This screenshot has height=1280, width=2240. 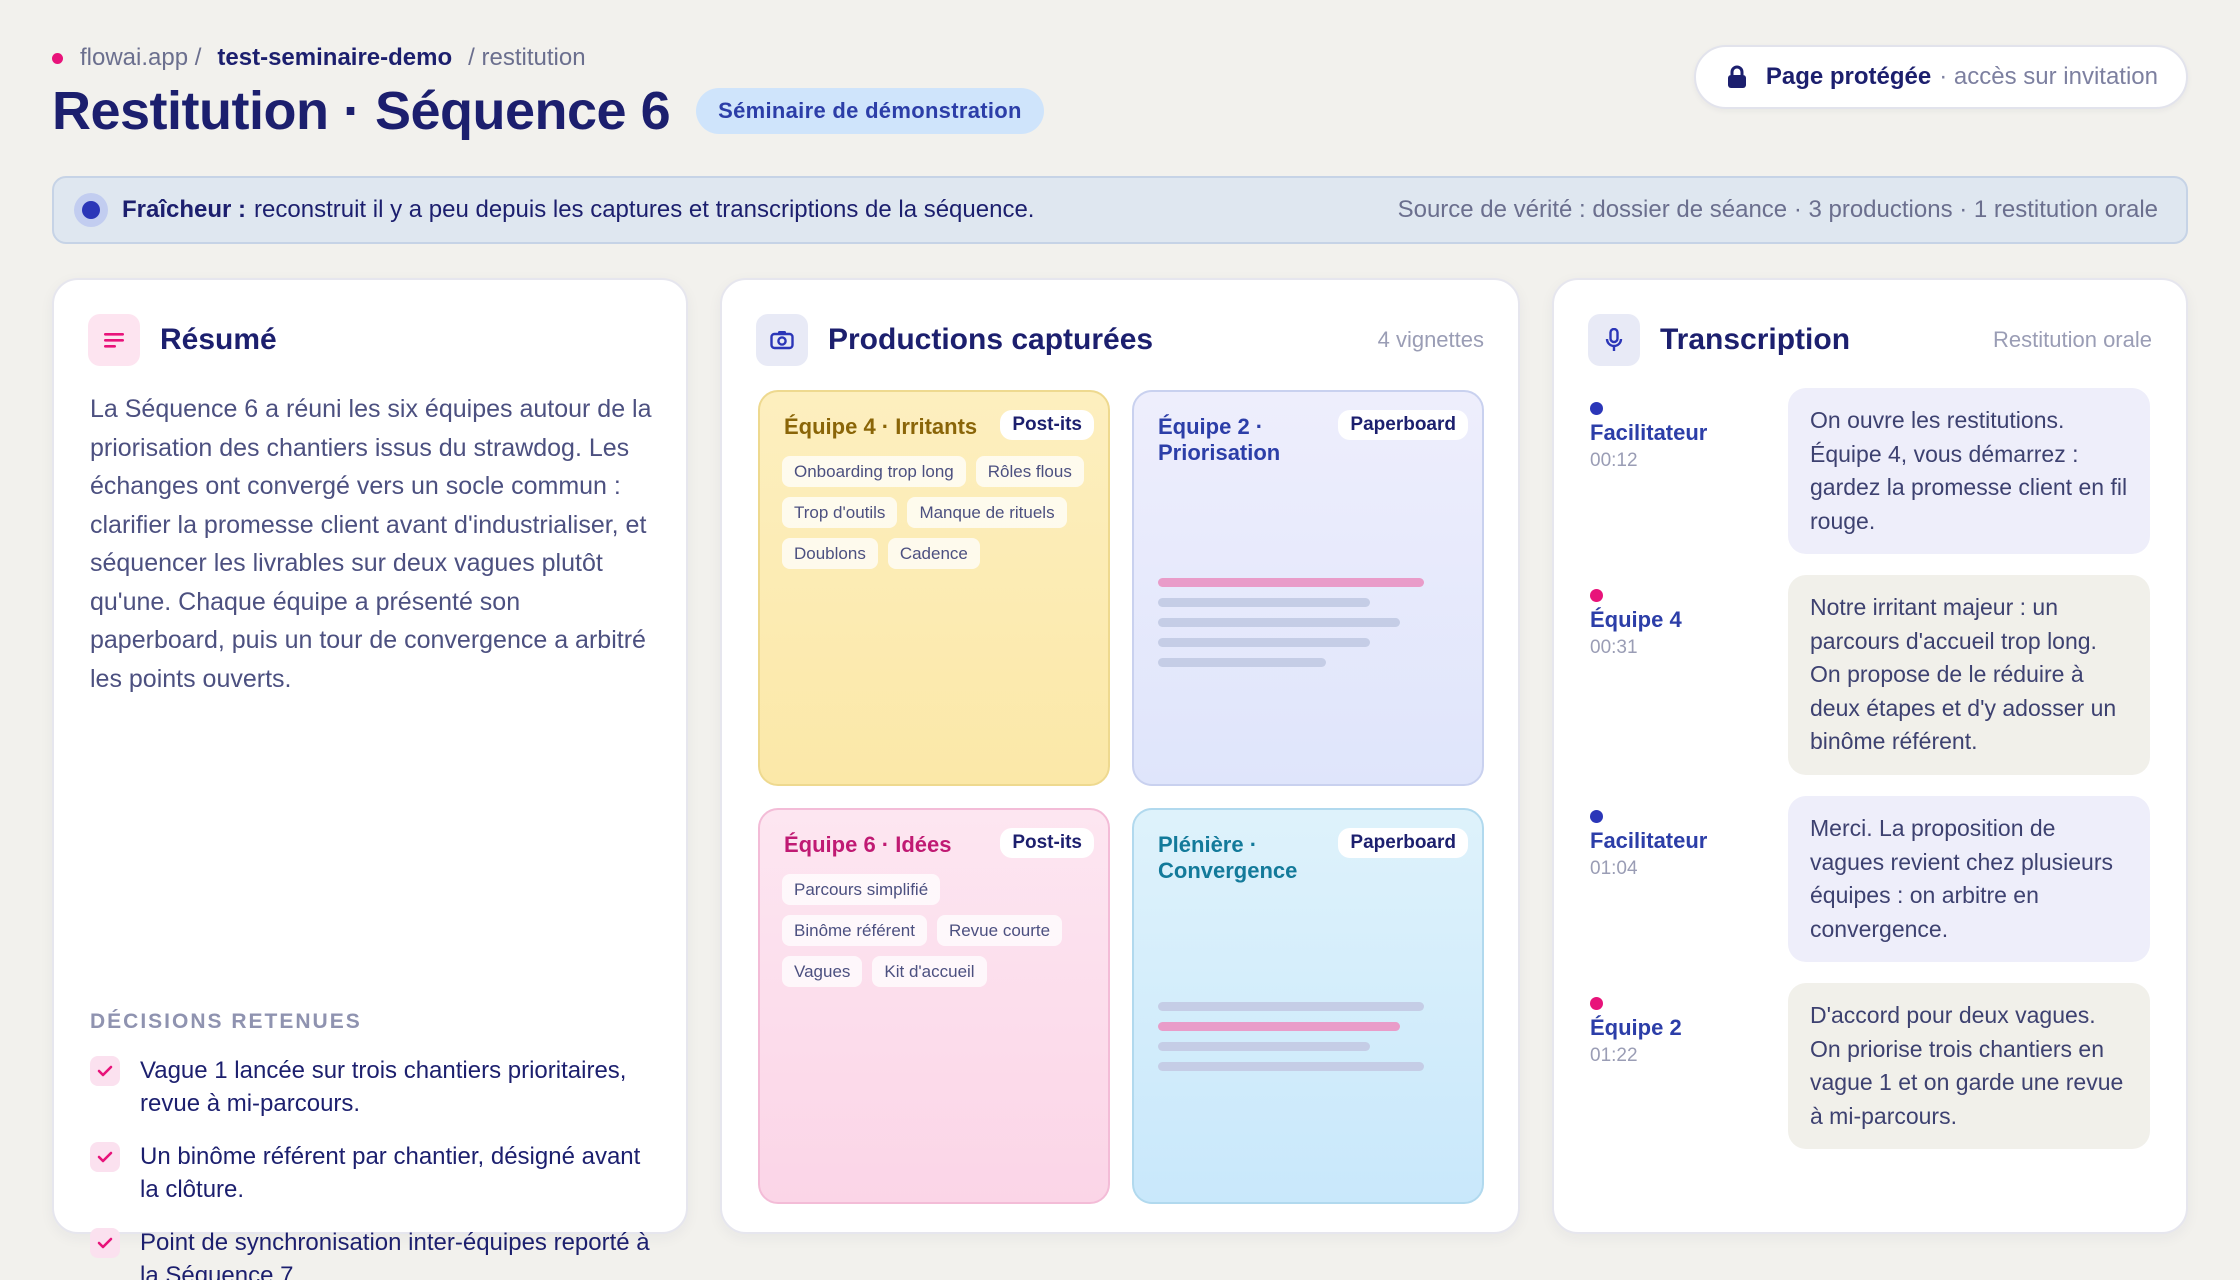 What do you see at coordinates (57, 58) in the screenshot?
I see `brand-dot-icon` at bounding box center [57, 58].